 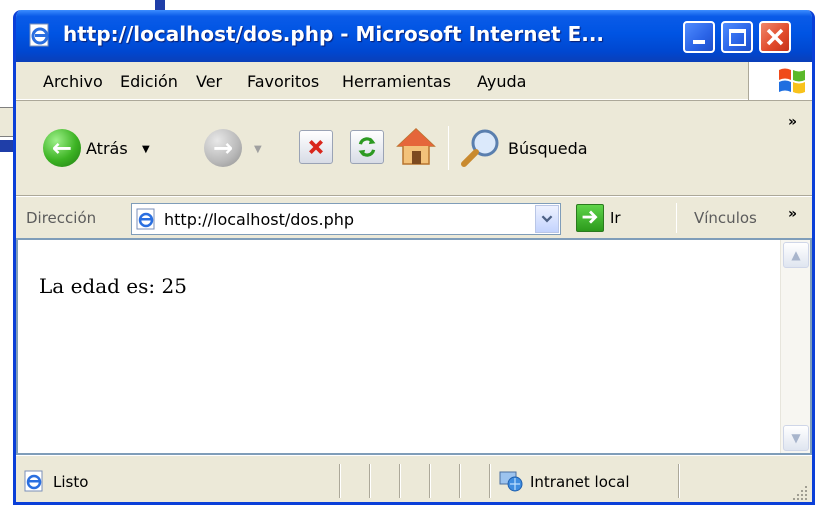 I want to click on security-zone-text: Intranet local, so click(x=580, y=482).